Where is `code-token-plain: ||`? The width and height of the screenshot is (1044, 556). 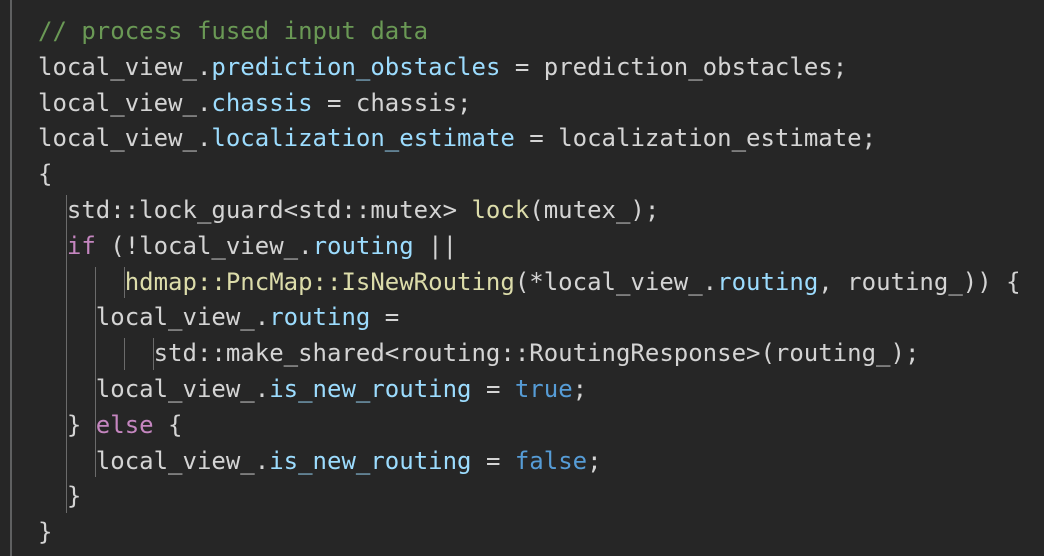 code-token-plain: || is located at coordinates (435, 245).